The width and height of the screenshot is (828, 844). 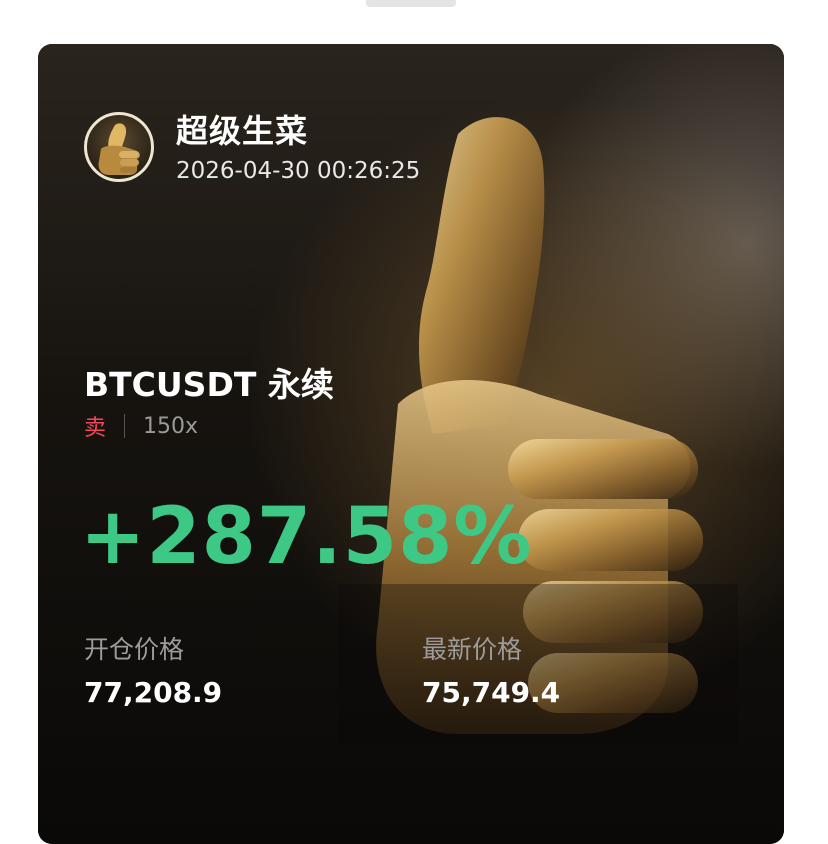 I want to click on meta-divider, so click(x=125, y=426).